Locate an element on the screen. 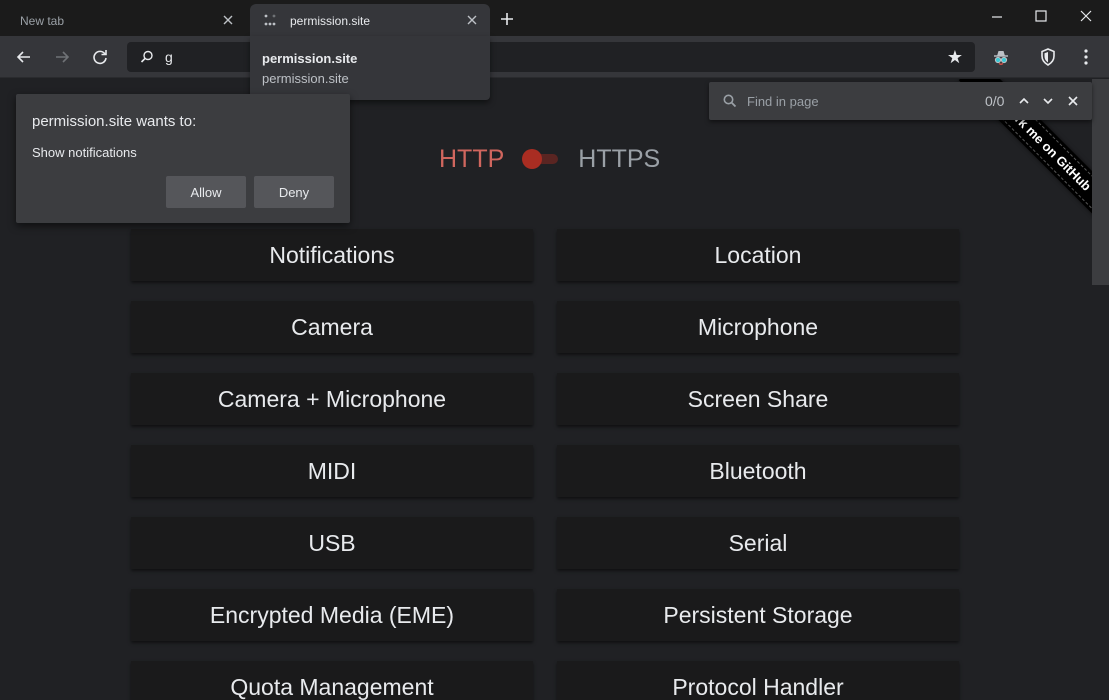 The width and height of the screenshot is (1109, 700). camera-microphone-button: Camera + Microphone is located at coordinates (332, 399).